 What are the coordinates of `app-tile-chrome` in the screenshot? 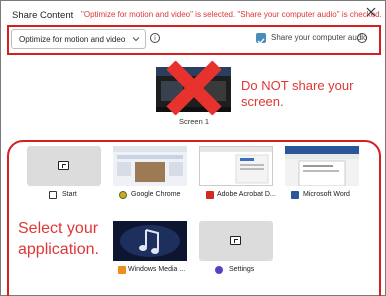 It's located at (150, 166).